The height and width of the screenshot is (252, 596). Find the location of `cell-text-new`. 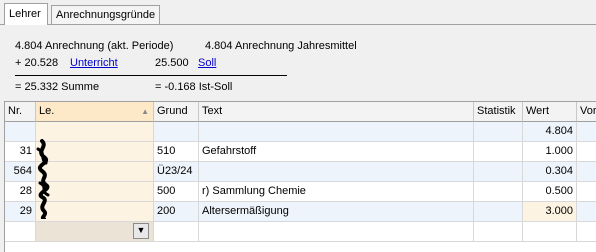

cell-text-new is located at coordinates (336, 232).